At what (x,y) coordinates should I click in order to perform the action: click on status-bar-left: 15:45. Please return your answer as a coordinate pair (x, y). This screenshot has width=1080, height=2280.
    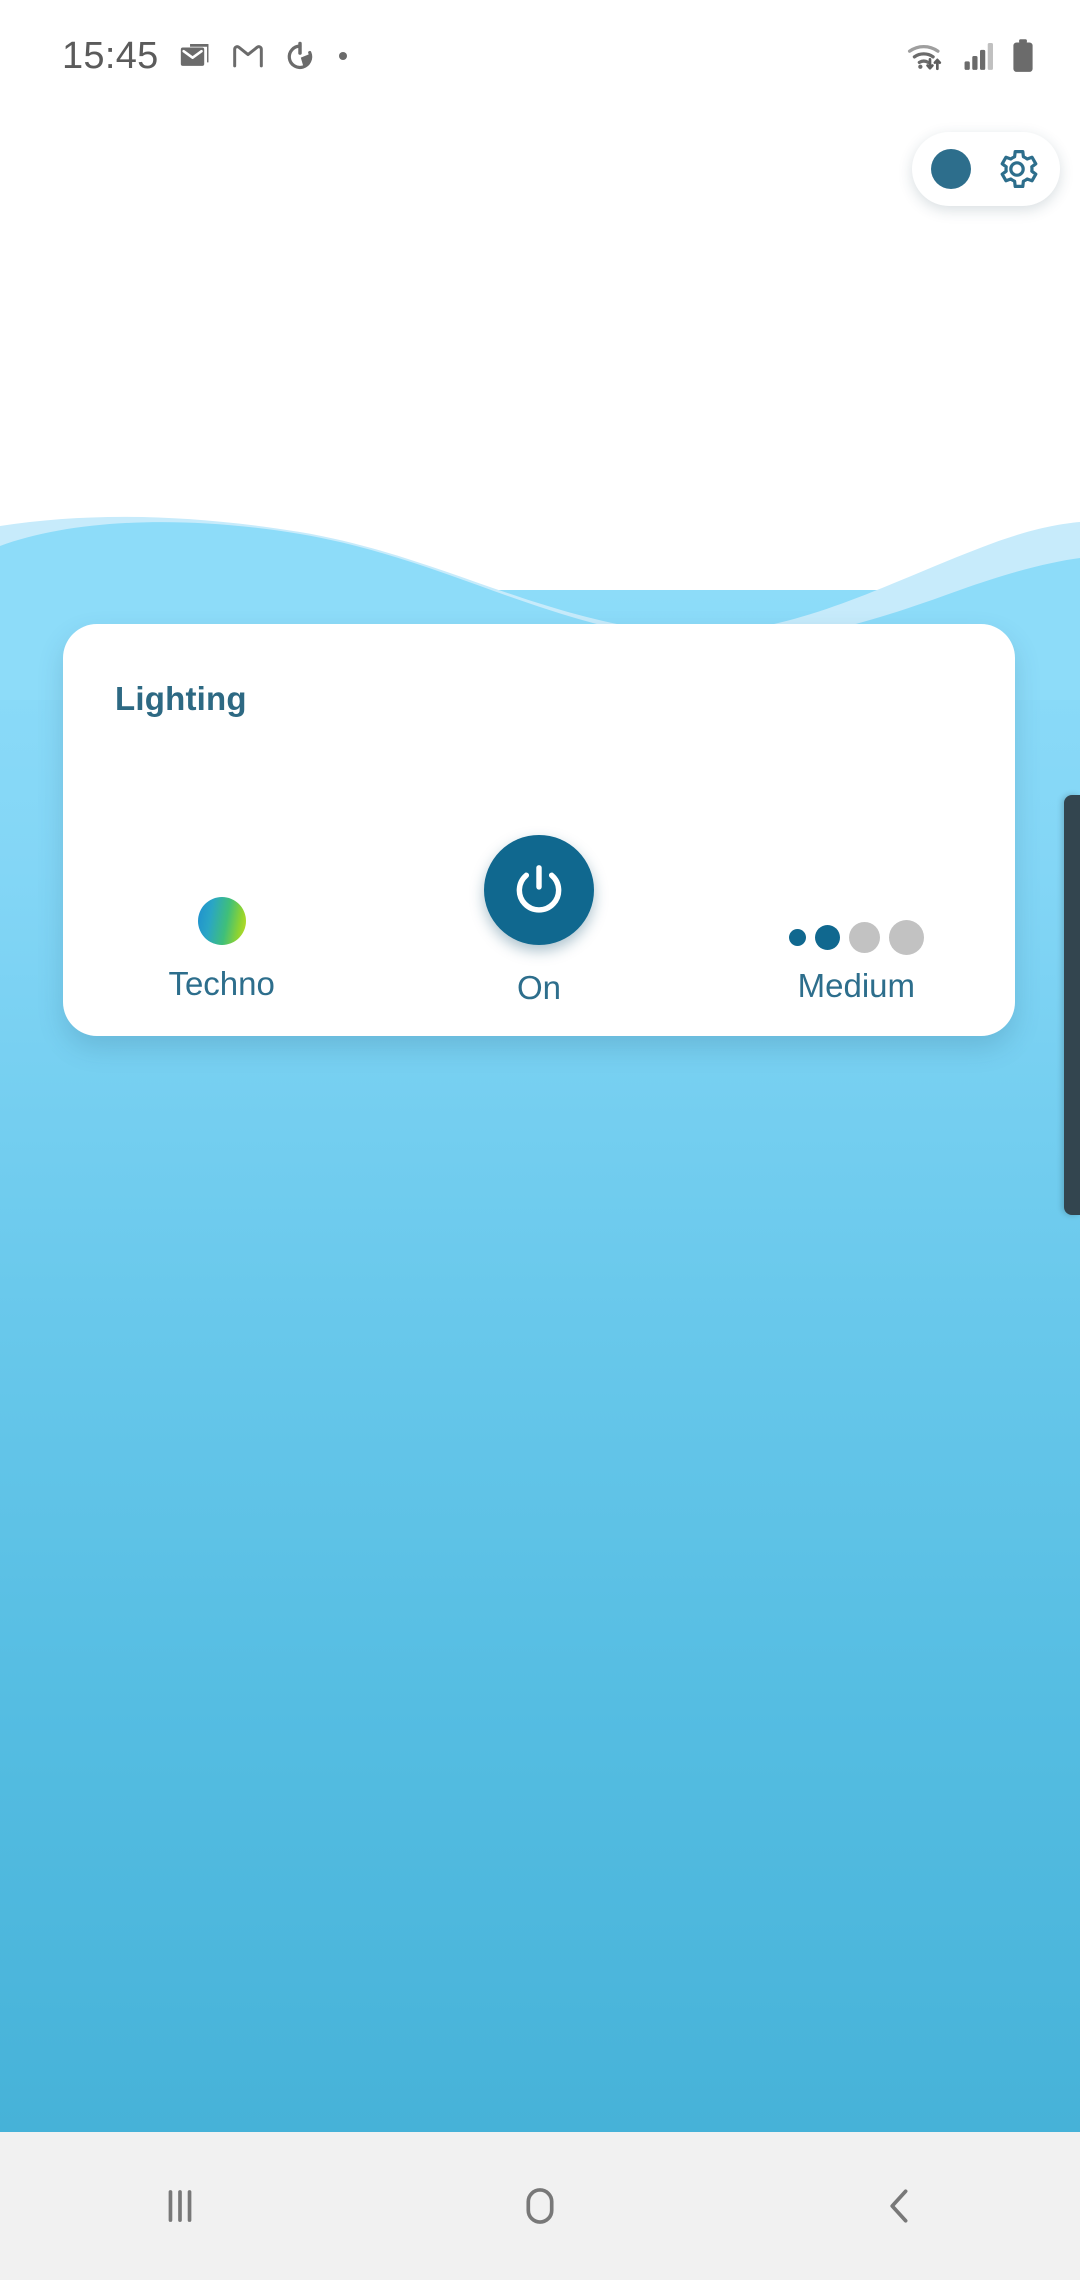
    Looking at the image, I should click on (206, 56).